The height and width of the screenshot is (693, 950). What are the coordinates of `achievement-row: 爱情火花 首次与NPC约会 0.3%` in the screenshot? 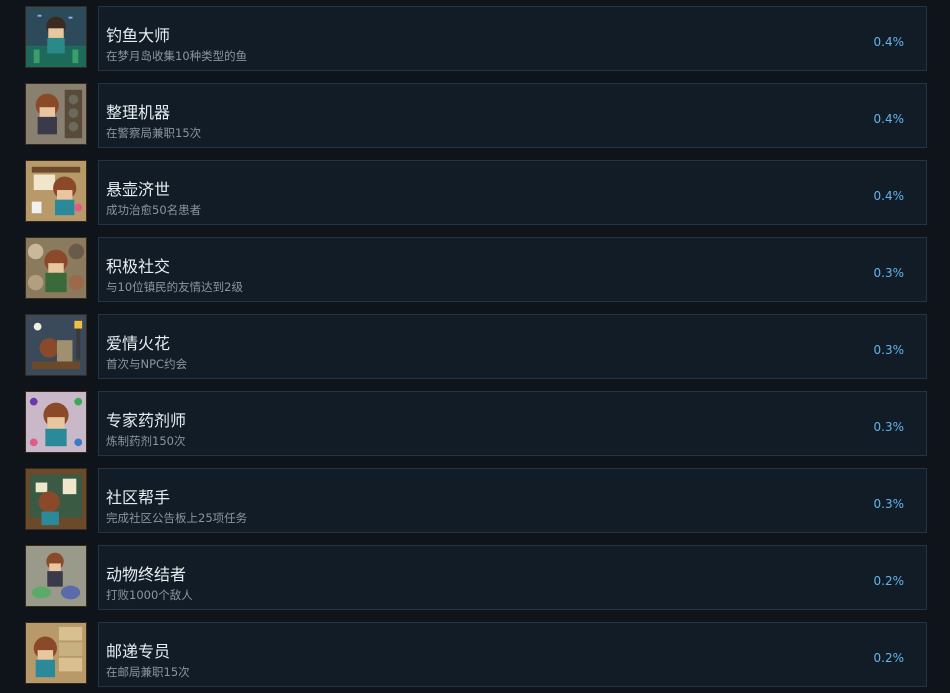 It's located at (476, 346).